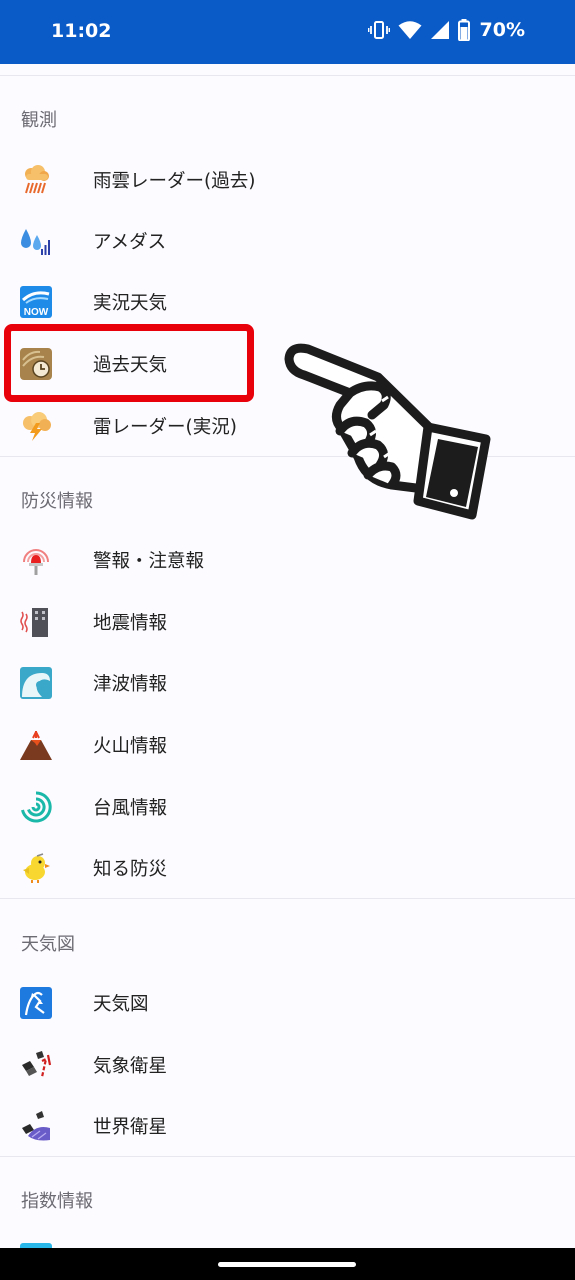 The height and width of the screenshot is (1280, 575). Describe the element at coordinates (81, 31) in the screenshot. I see `status-time: 11:02` at that location.